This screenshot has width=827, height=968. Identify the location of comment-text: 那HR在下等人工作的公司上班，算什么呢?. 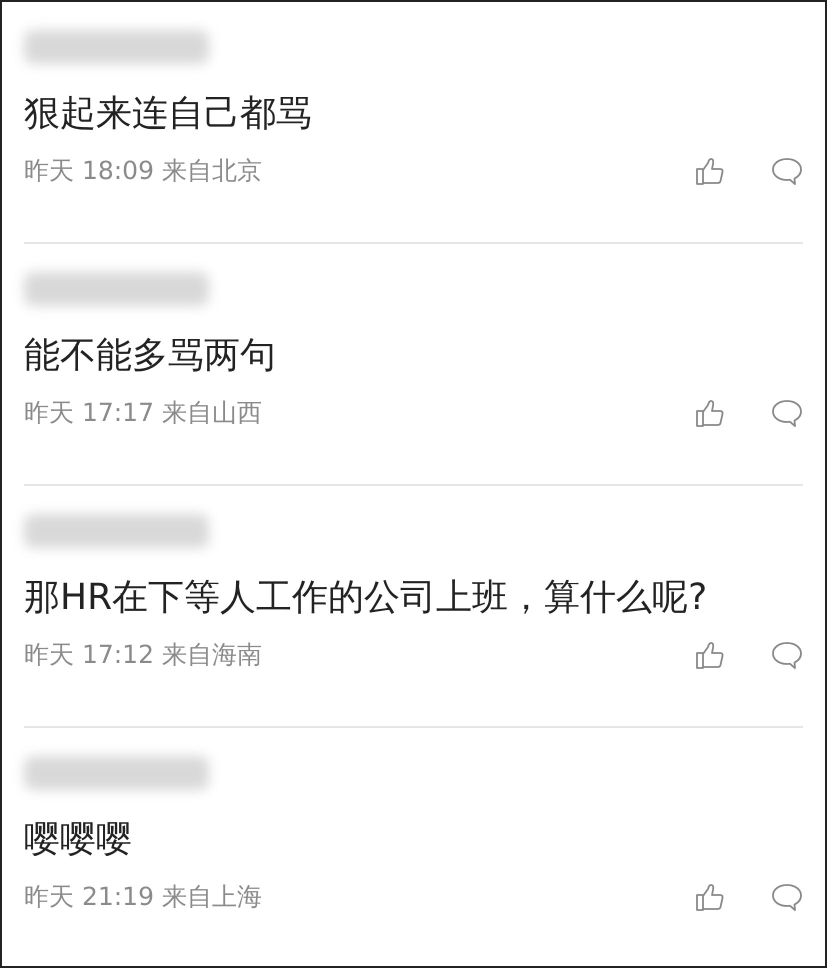
(366, 598).